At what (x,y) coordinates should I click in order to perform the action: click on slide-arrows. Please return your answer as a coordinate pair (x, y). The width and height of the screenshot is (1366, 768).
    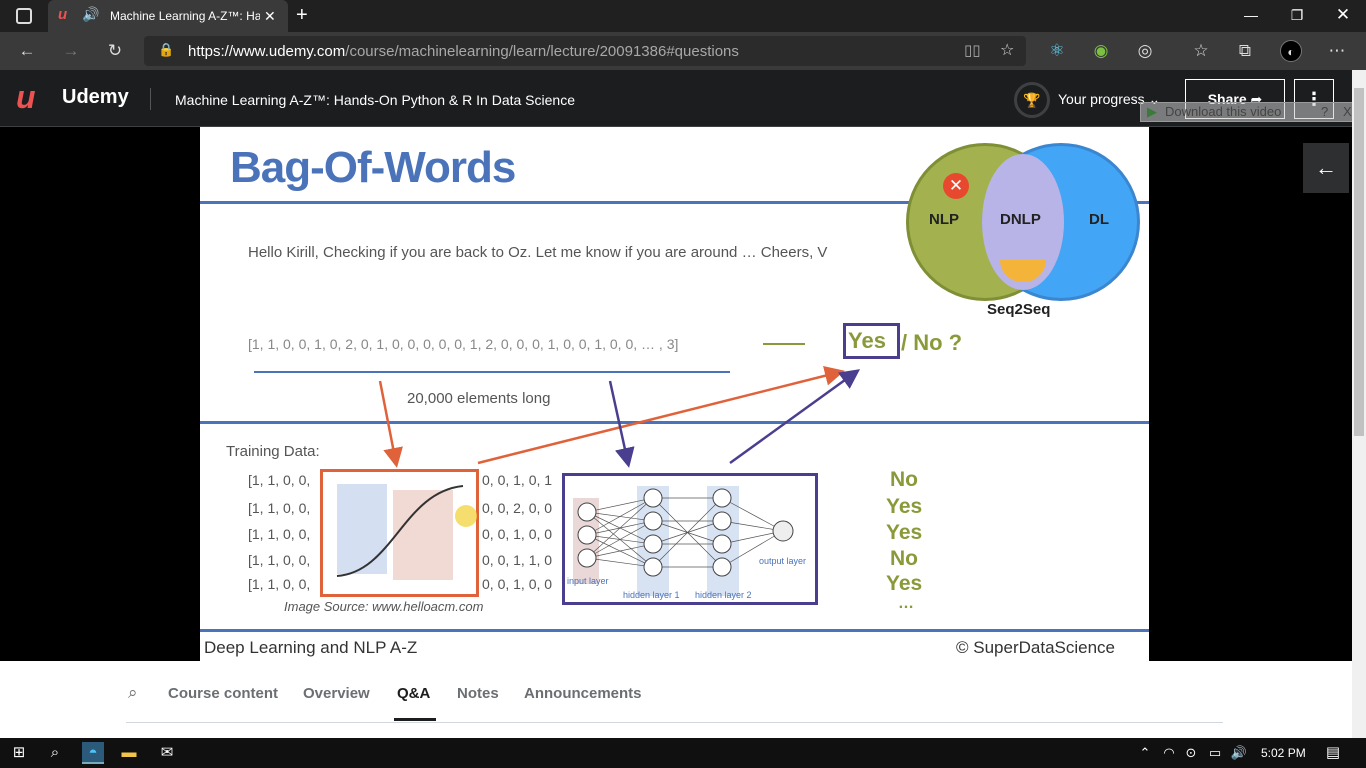
    Looking at the image, I should click on (619, 416).